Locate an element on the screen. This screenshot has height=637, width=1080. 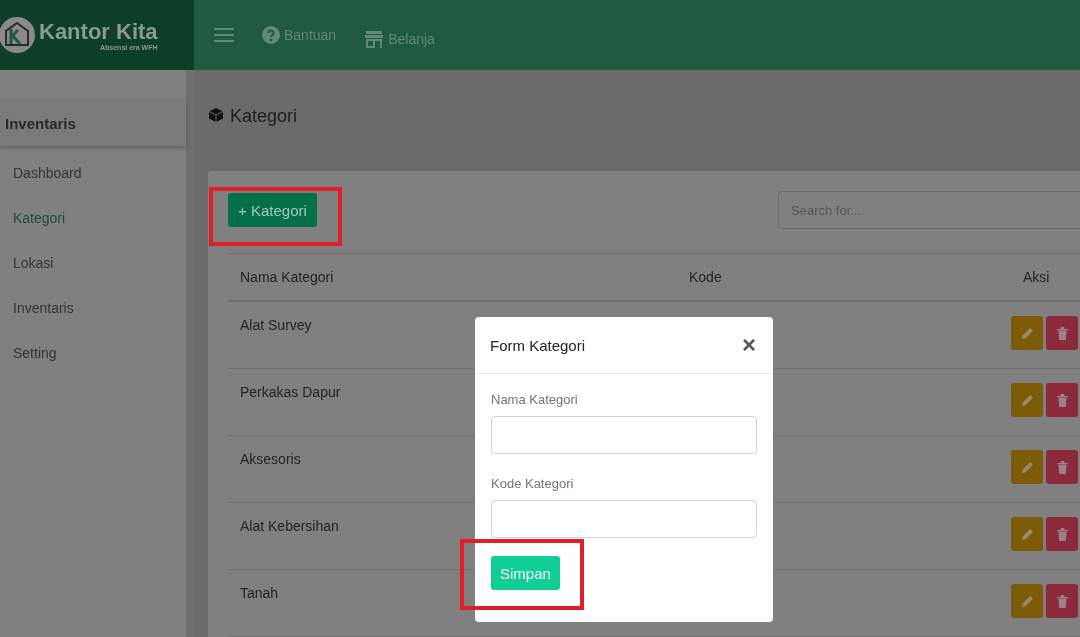
dialog-title: Form Kategori is located at coordinates (538, 345).